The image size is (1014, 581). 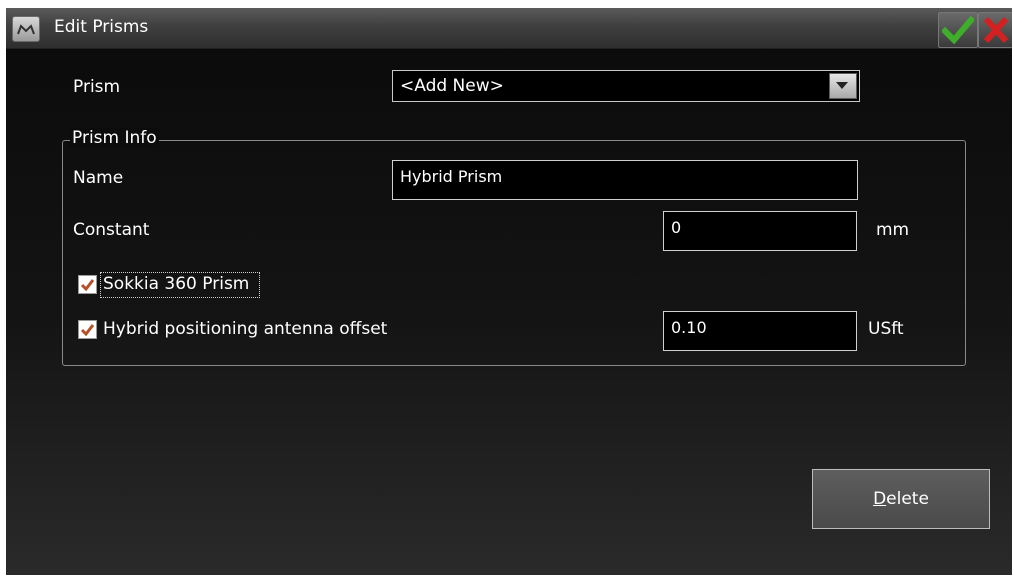 I want to click on constant-field: 0, so click(x=760, y=231).